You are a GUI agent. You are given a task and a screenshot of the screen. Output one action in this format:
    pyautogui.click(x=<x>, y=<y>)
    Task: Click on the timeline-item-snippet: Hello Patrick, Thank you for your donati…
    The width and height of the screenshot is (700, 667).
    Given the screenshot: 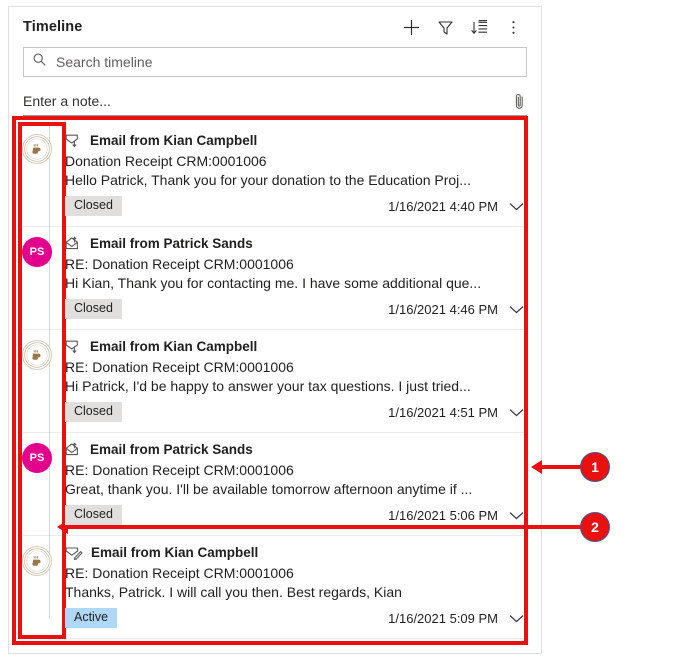 What is the action you would take?
    pyautogui.click(x=268, y=180)
    